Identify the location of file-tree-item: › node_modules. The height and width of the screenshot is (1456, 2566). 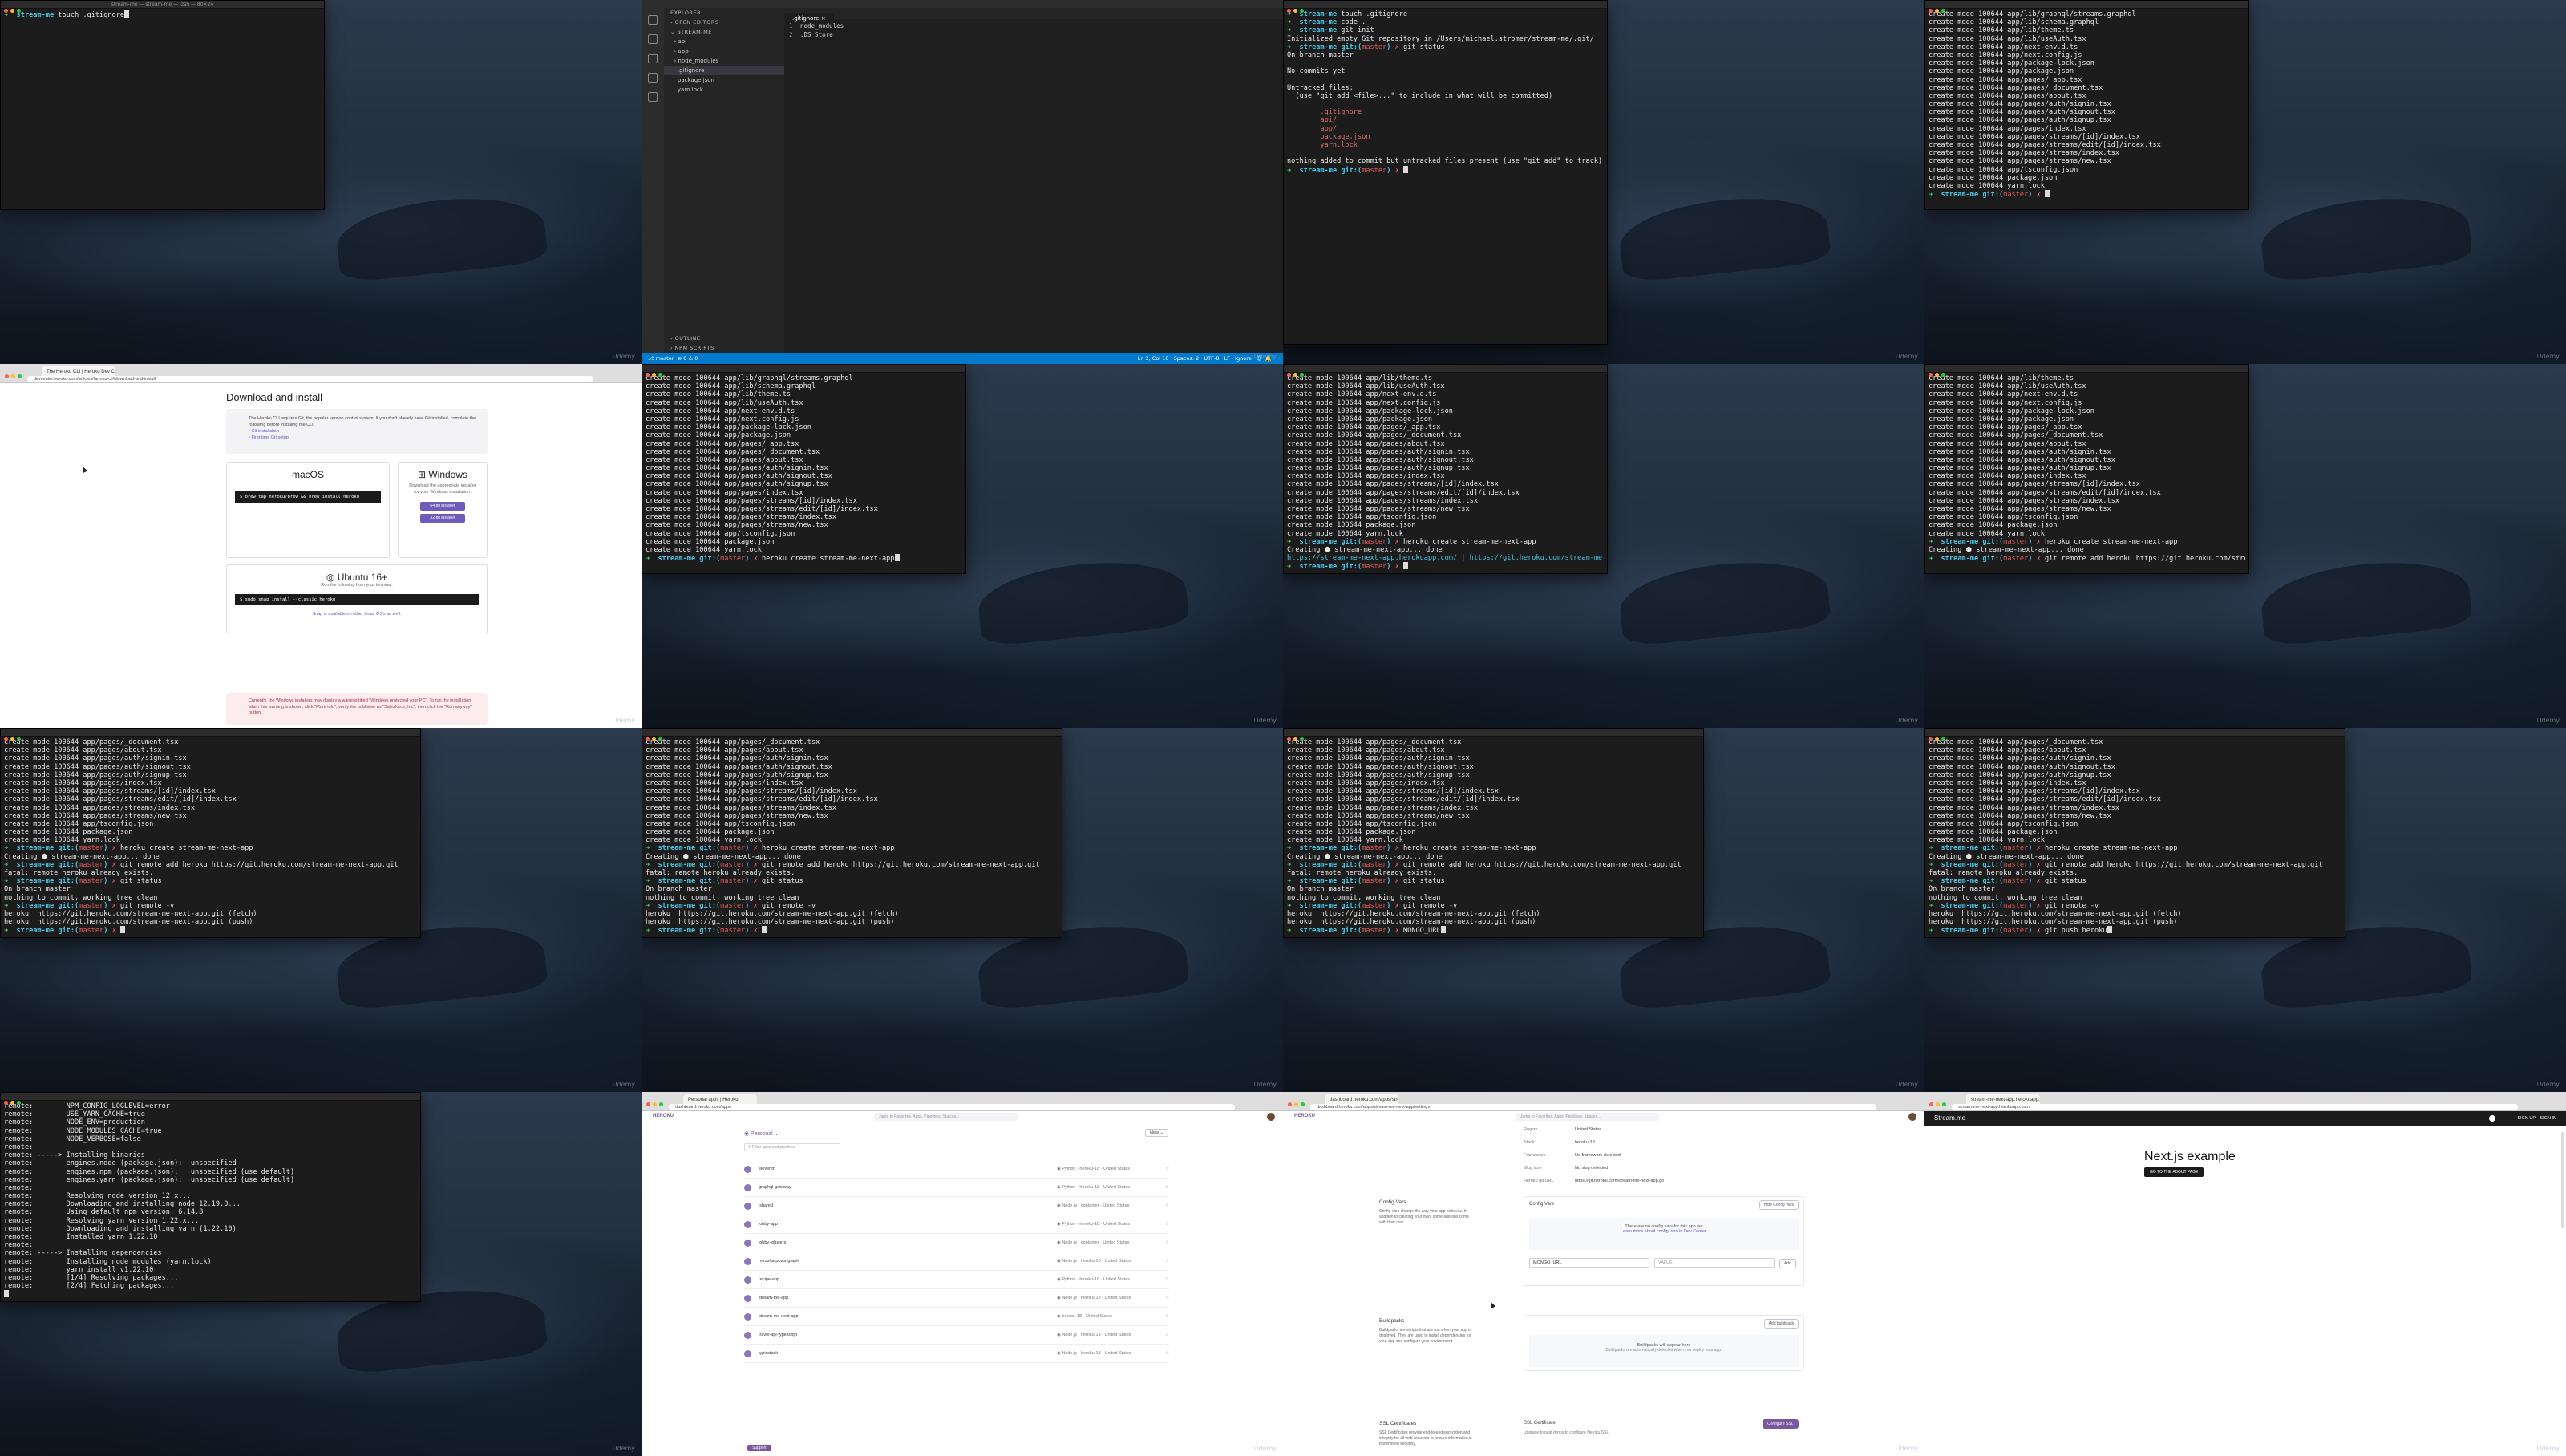
(724, 61).